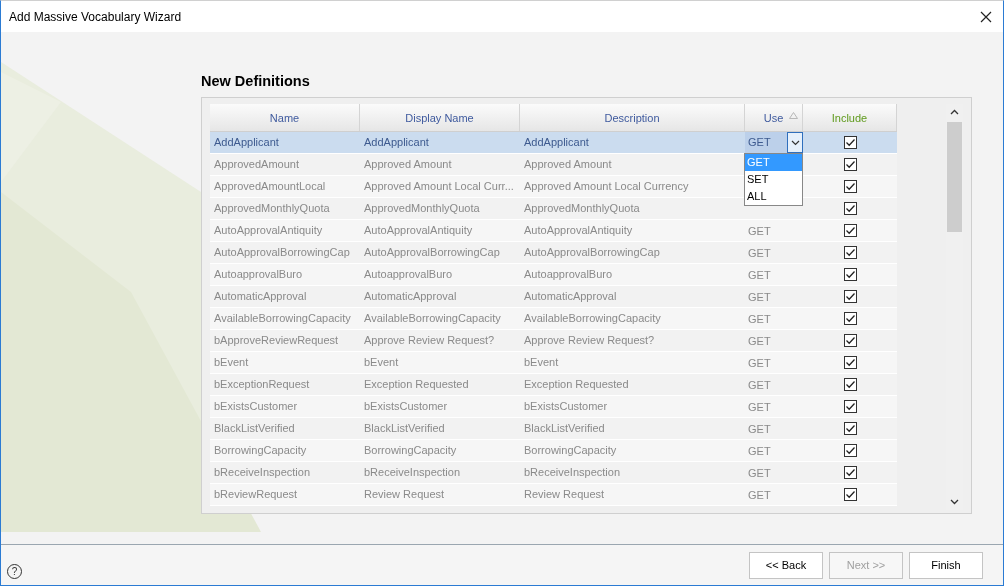  Describe the element at coordinates (256, 494) in the screenshot. I see `table-cell-text: bReviewRequest` at that location.